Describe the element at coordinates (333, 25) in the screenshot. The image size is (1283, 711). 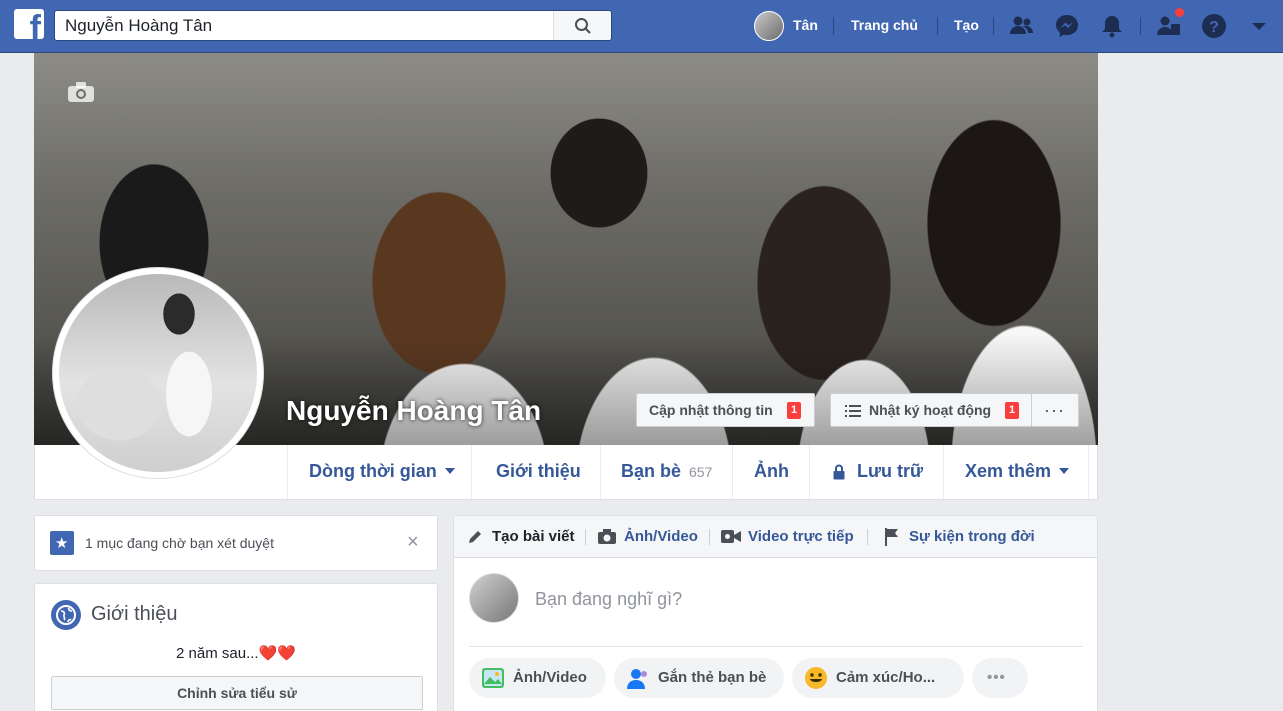
I see `search-box: Nguyễn Hoàng Tân` at that location.